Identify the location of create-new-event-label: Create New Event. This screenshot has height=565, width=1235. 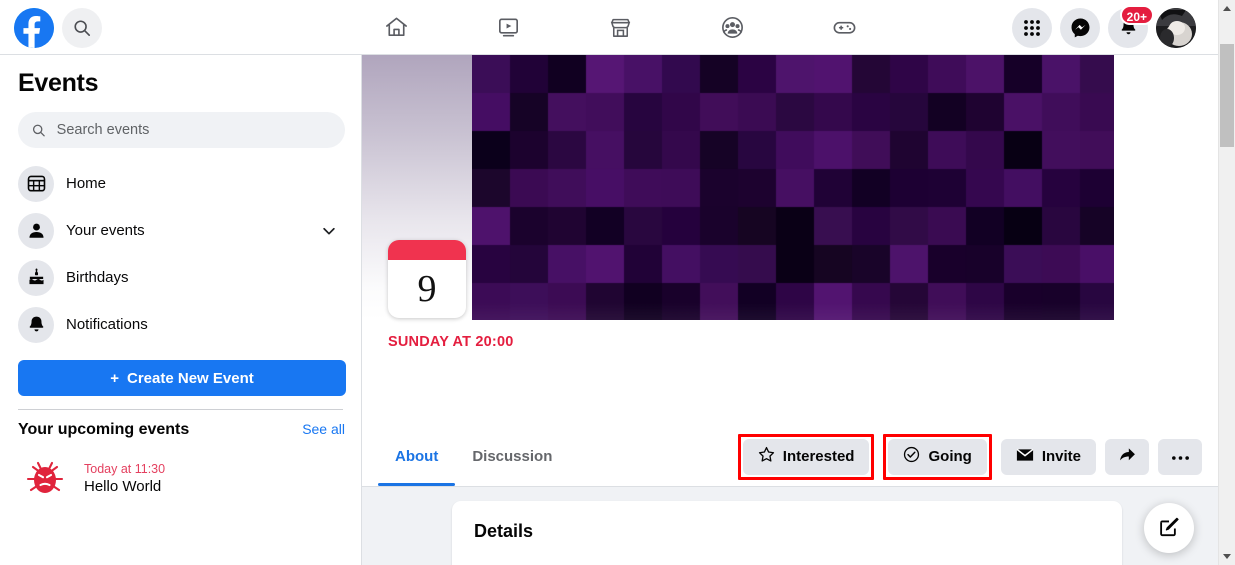
(190, 378).